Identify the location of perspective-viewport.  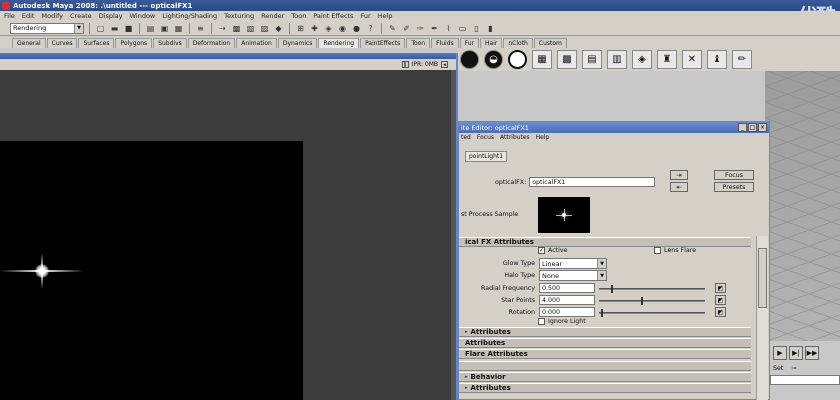
(802, 206).